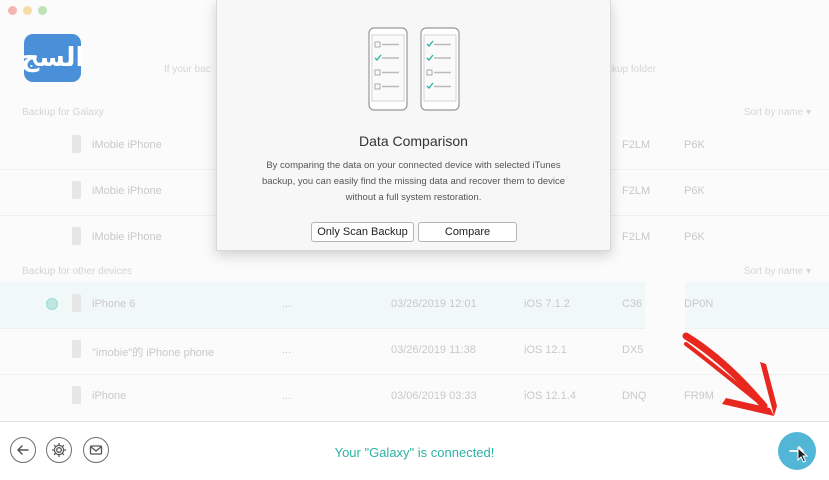 The image size is (829, 480). What do you see at coordinates (153, 353) in the screenshot?
I see `device-name: "imobie"的 iPhone phone` at bounding box center [153, 353].